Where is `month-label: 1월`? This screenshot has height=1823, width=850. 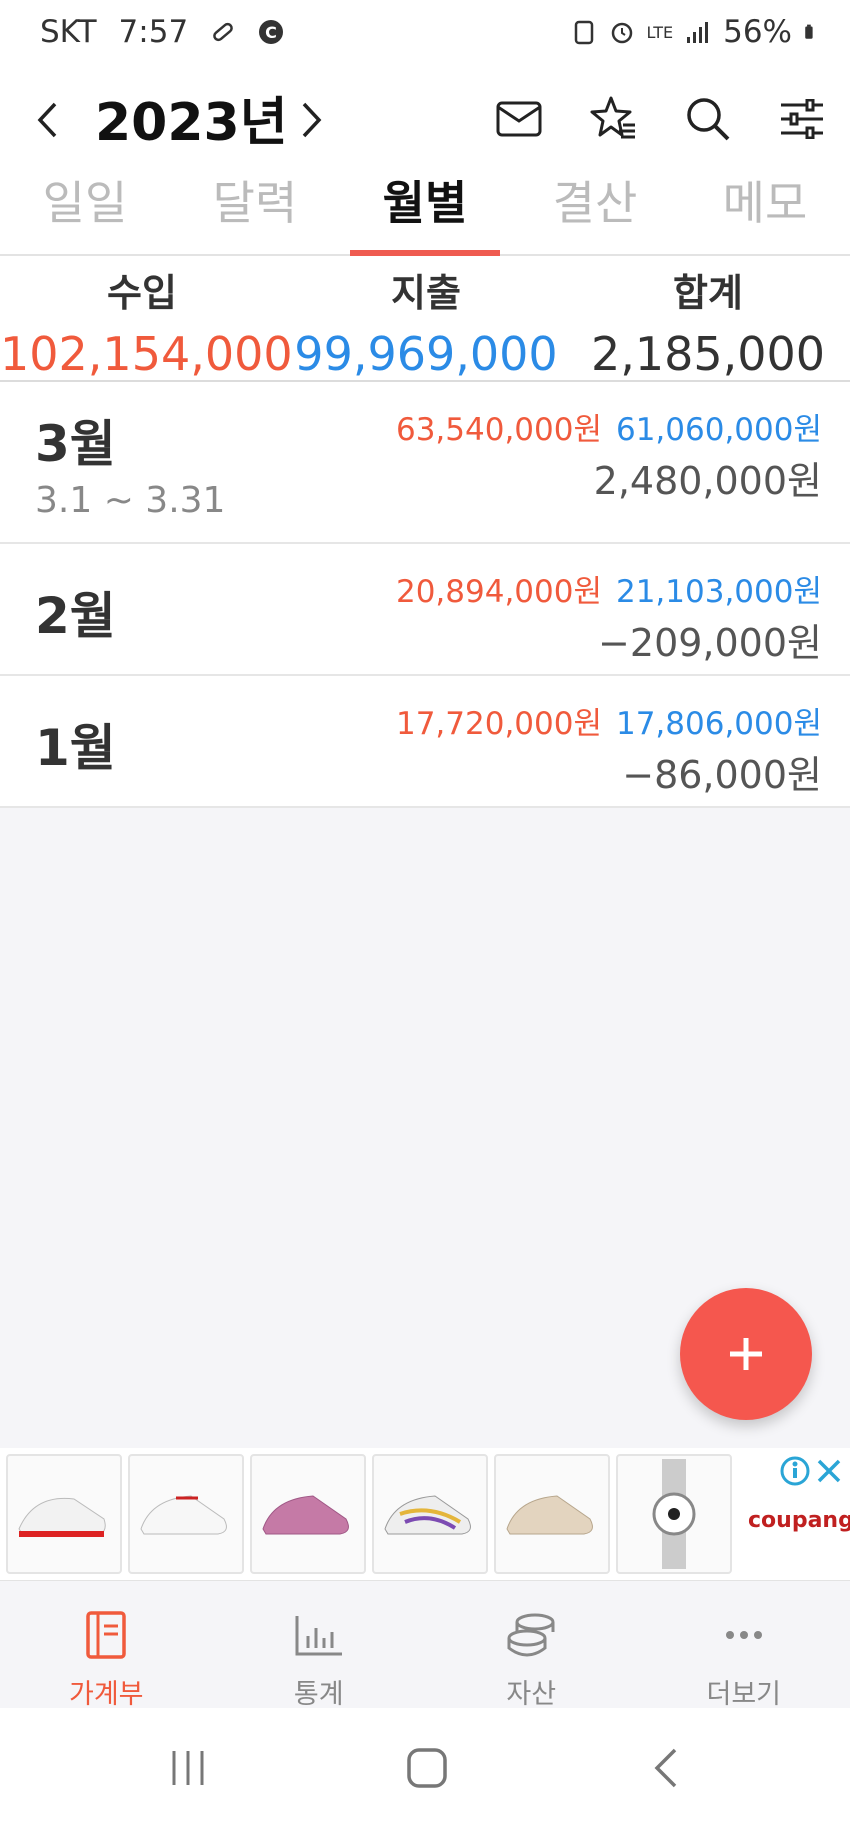
month-label: 1월 is located at coordinates (75, 748).